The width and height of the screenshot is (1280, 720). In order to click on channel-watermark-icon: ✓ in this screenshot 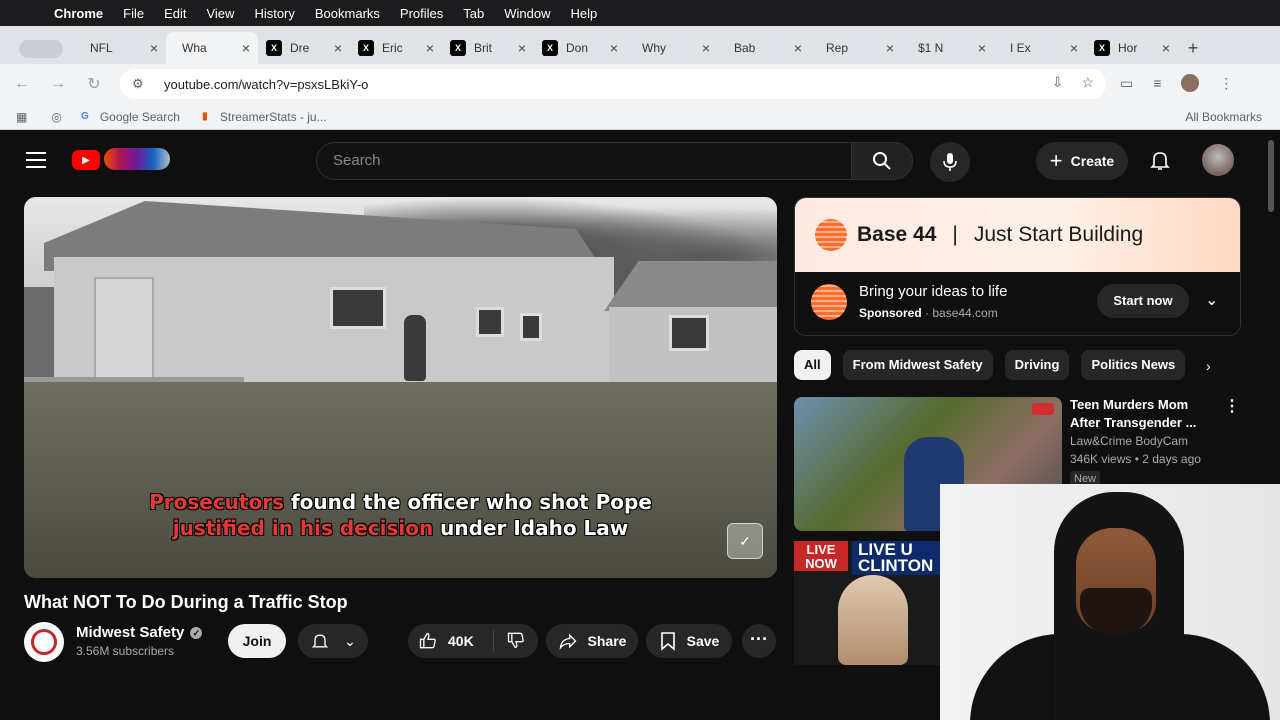, I will do `click(745, 541)`.